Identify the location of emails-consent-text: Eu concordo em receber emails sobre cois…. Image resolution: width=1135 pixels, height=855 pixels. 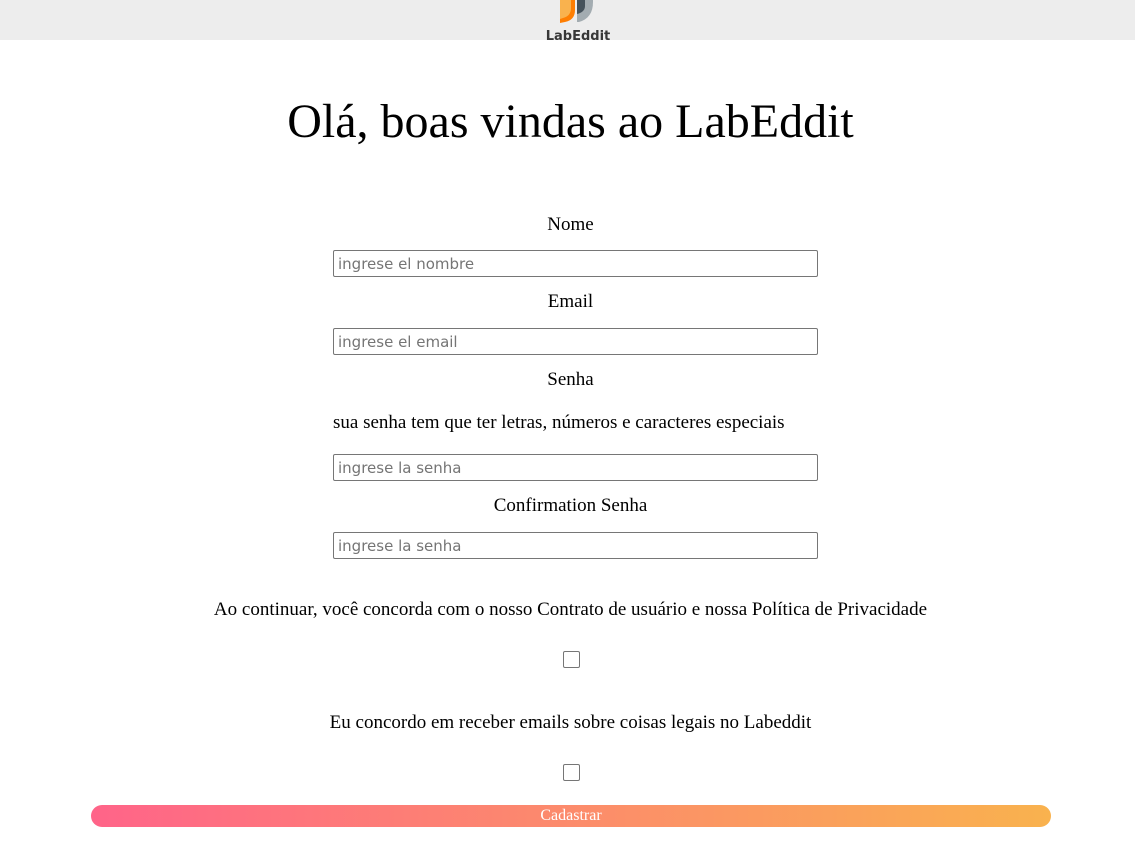
(570, 722).